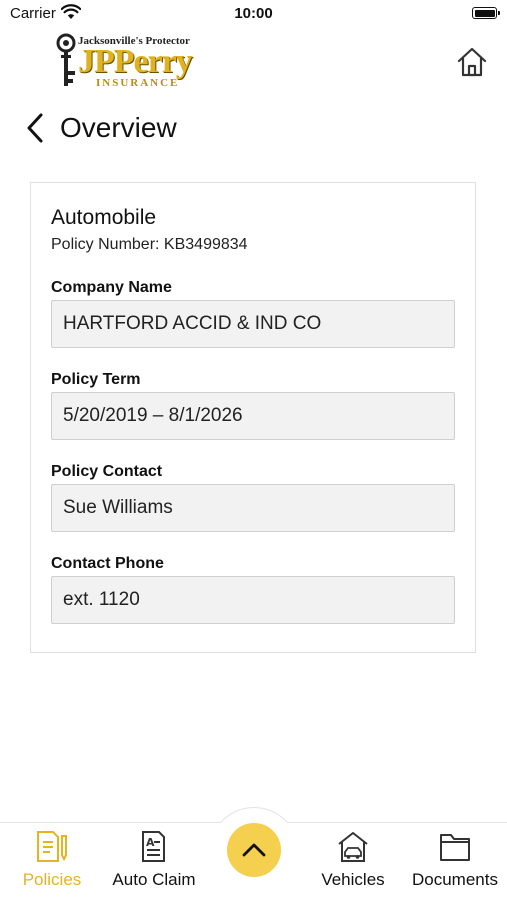 This screenshot has width=507, height=901. I want to click on tab-vehicles: Vehicles, so click(353, 863).